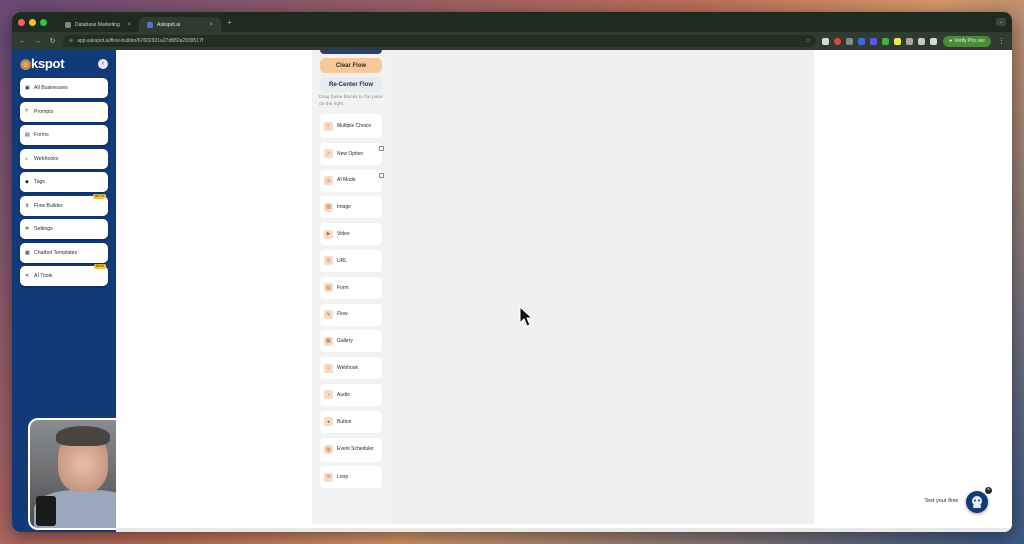 The width and height of the screenshot is (1024, 544). Describe the element at coordinates (37, 41) in the screenshot. I see `forward-icon: →` at that location.